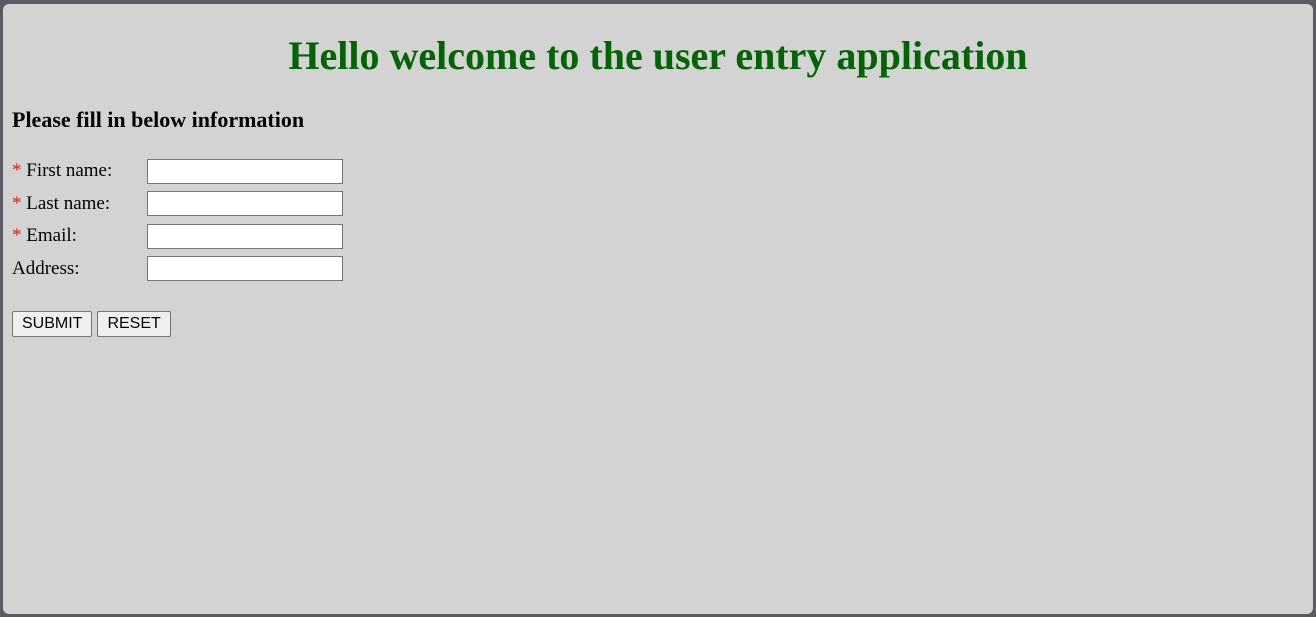 Image resolution: width=1316 pixels, height=617 pixels. I want to click on address-input, so click(245, 269).